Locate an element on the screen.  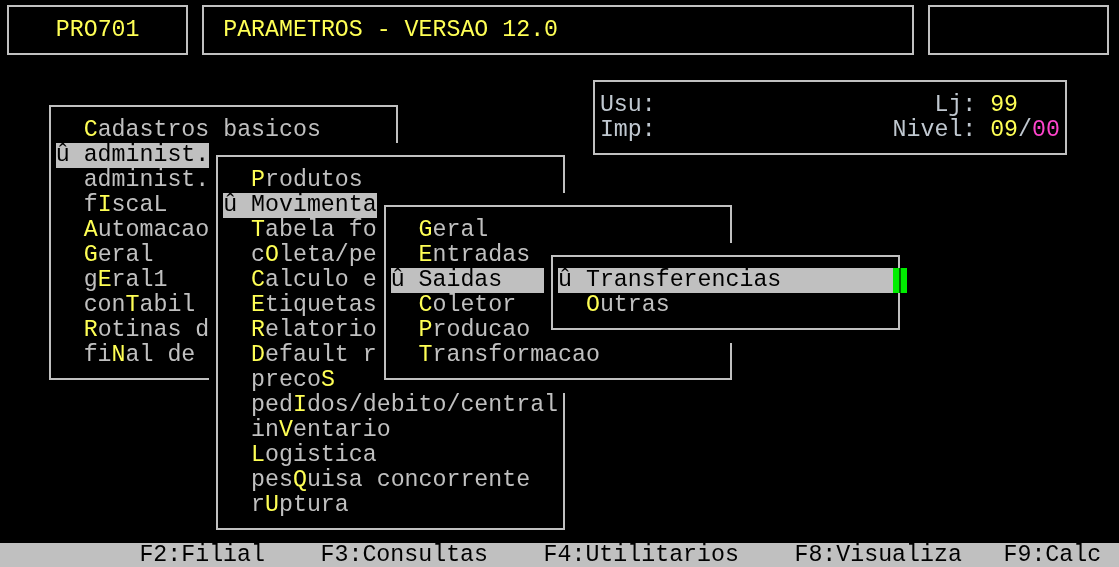
menu-item: Logistica is located at coordinates (300, 455).